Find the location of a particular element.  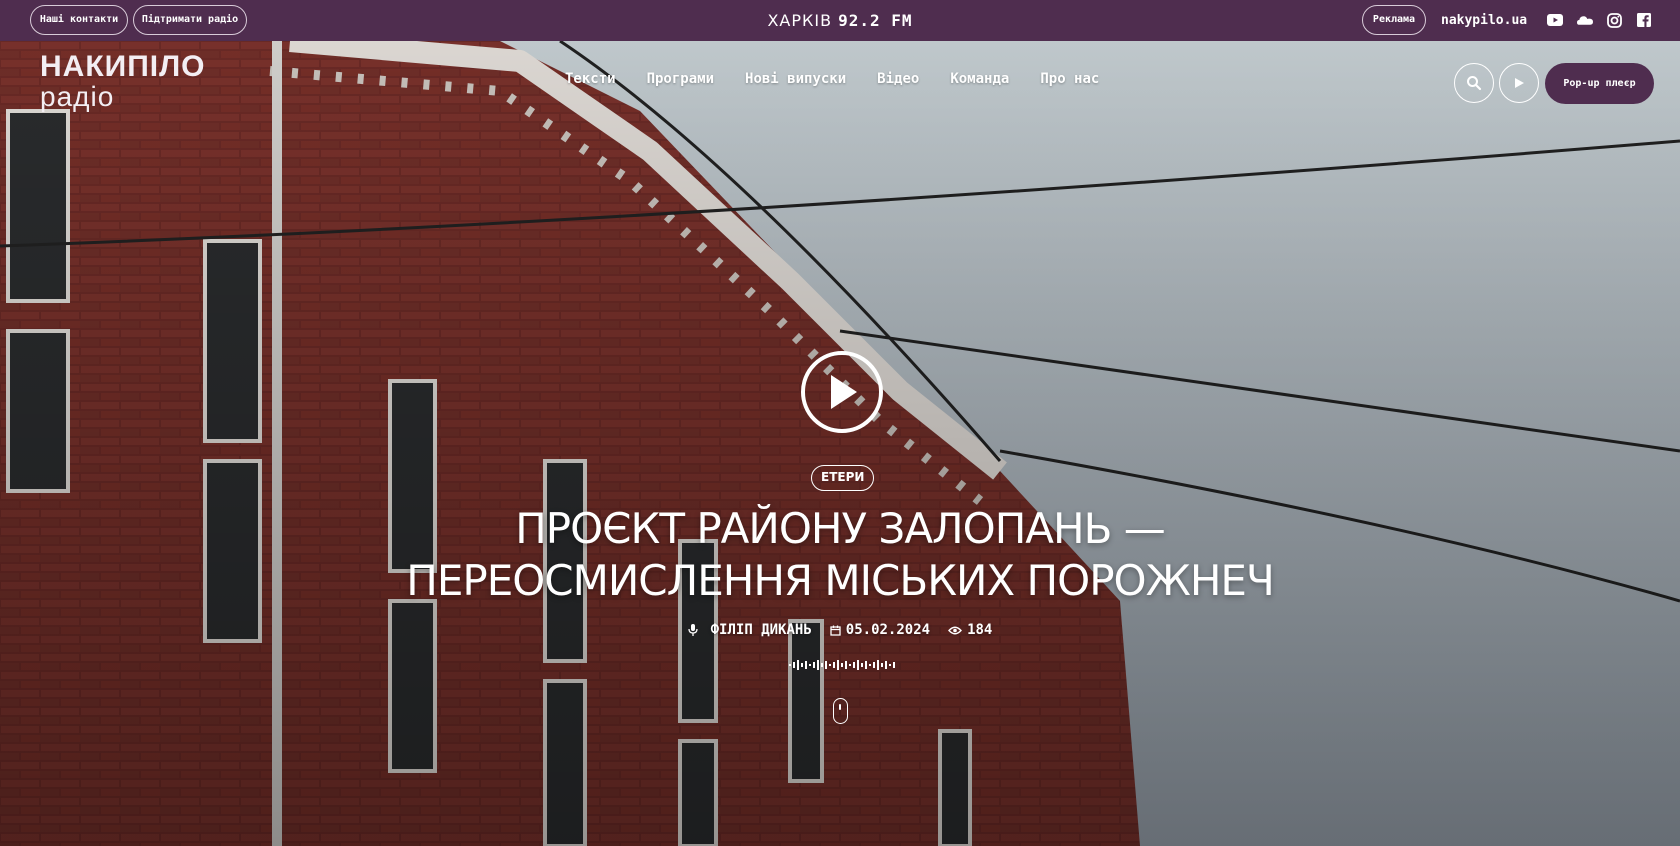

instagram-icon is located at coordinates (1614, 20).